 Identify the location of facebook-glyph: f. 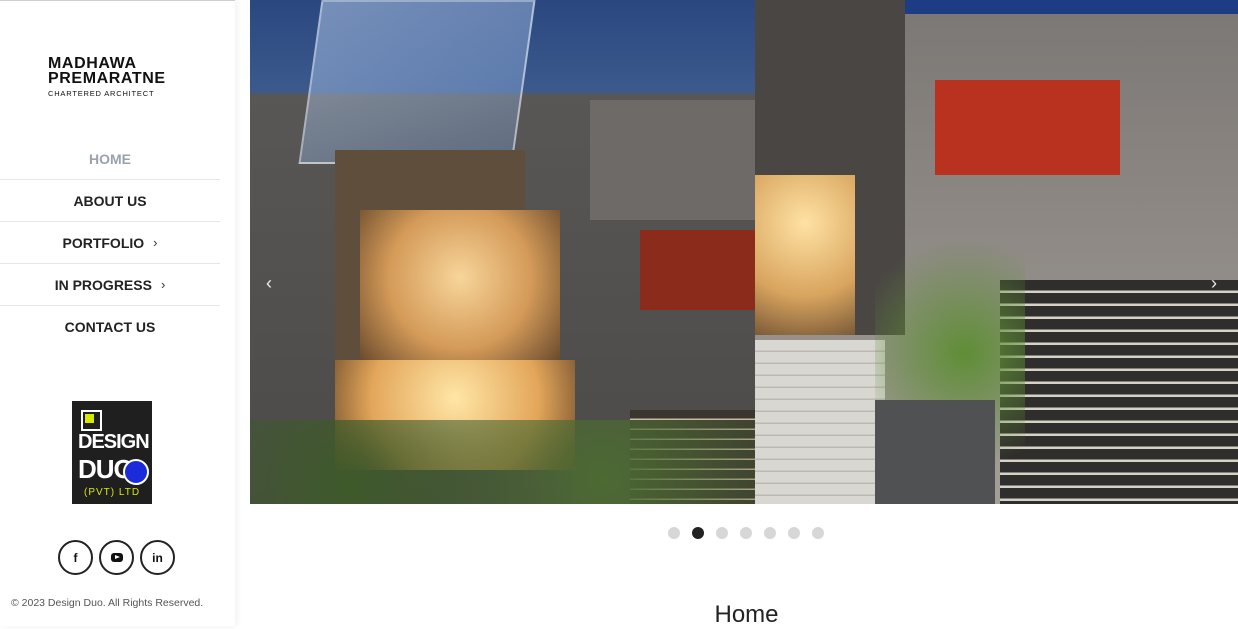
(75, 557).